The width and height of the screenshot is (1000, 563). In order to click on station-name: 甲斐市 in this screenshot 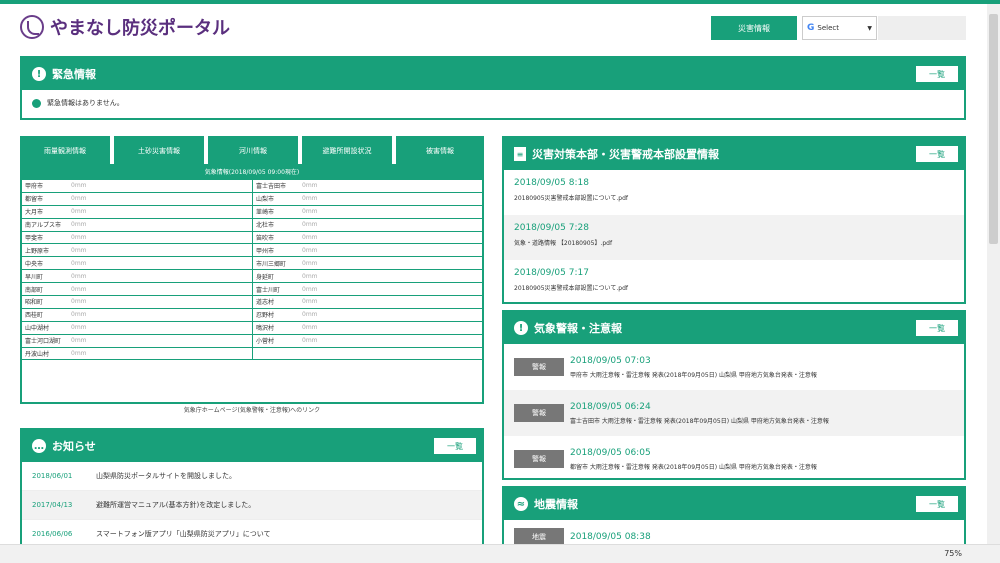, I will do `click(48, 237)`.